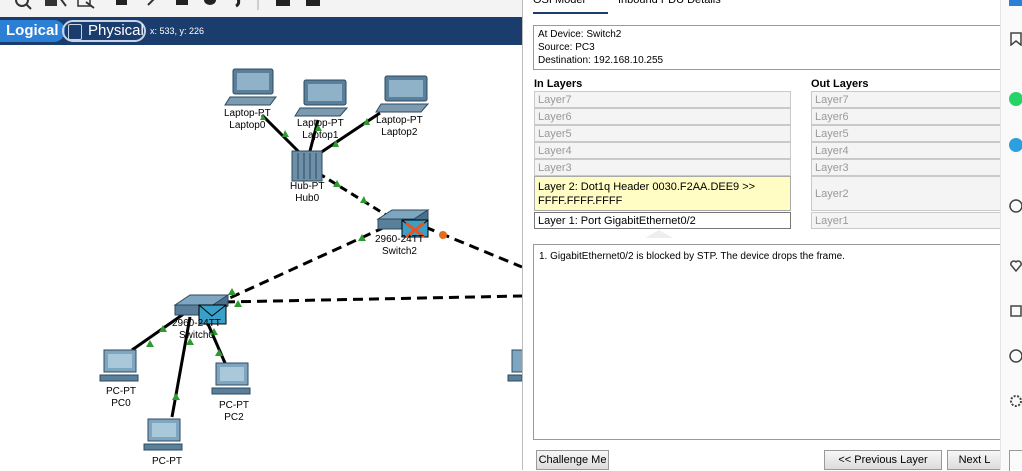 Image resolution: width=1022 pixels, height=471 pixels. Describe the element at coordinates (1015, 401) in the screenshot. I see `settings-icon` at that location.